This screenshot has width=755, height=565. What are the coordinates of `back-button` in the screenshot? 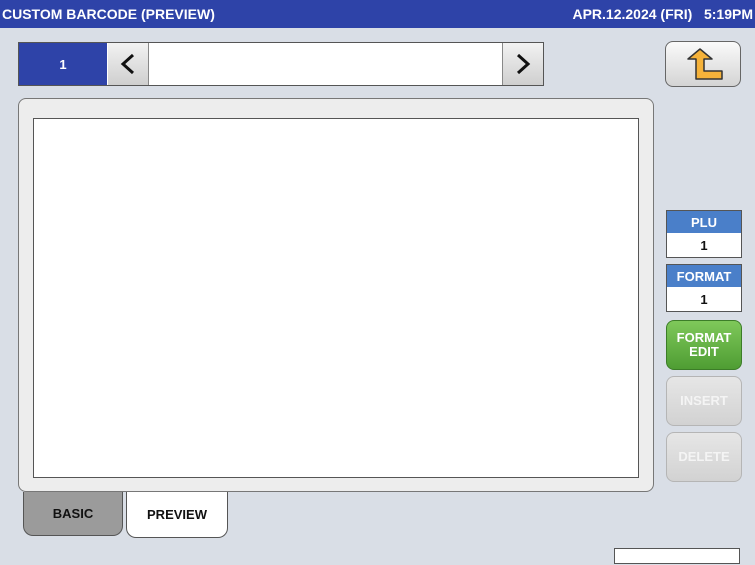 It's located at (703, 64).